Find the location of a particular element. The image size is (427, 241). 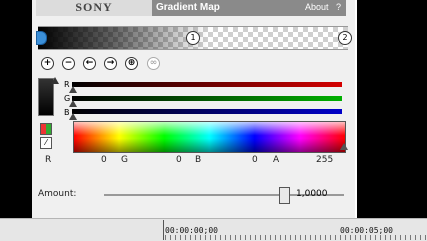

timecode-end: 00:00:05;00 is located at coordinates (366, 230).